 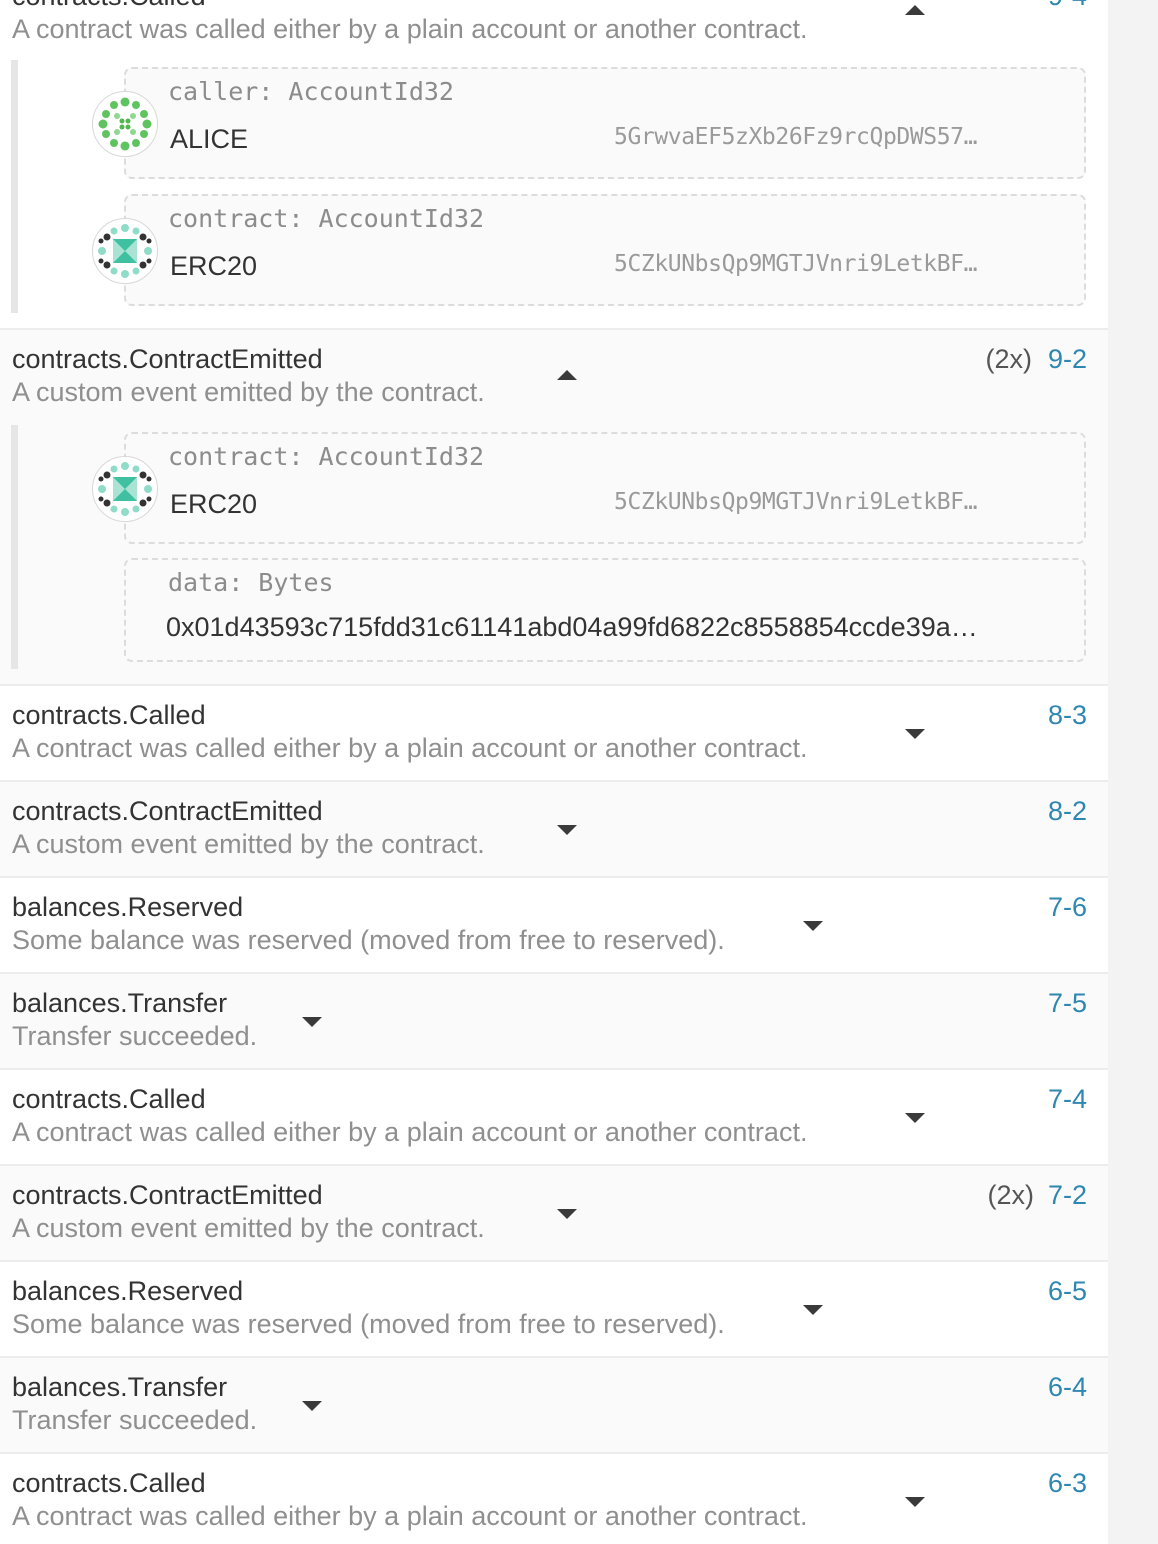 What do you see at coordinates (1067, 6) in the screenshot?
I see `event-index-link: 9-4` at bounding box center [1067, 6].